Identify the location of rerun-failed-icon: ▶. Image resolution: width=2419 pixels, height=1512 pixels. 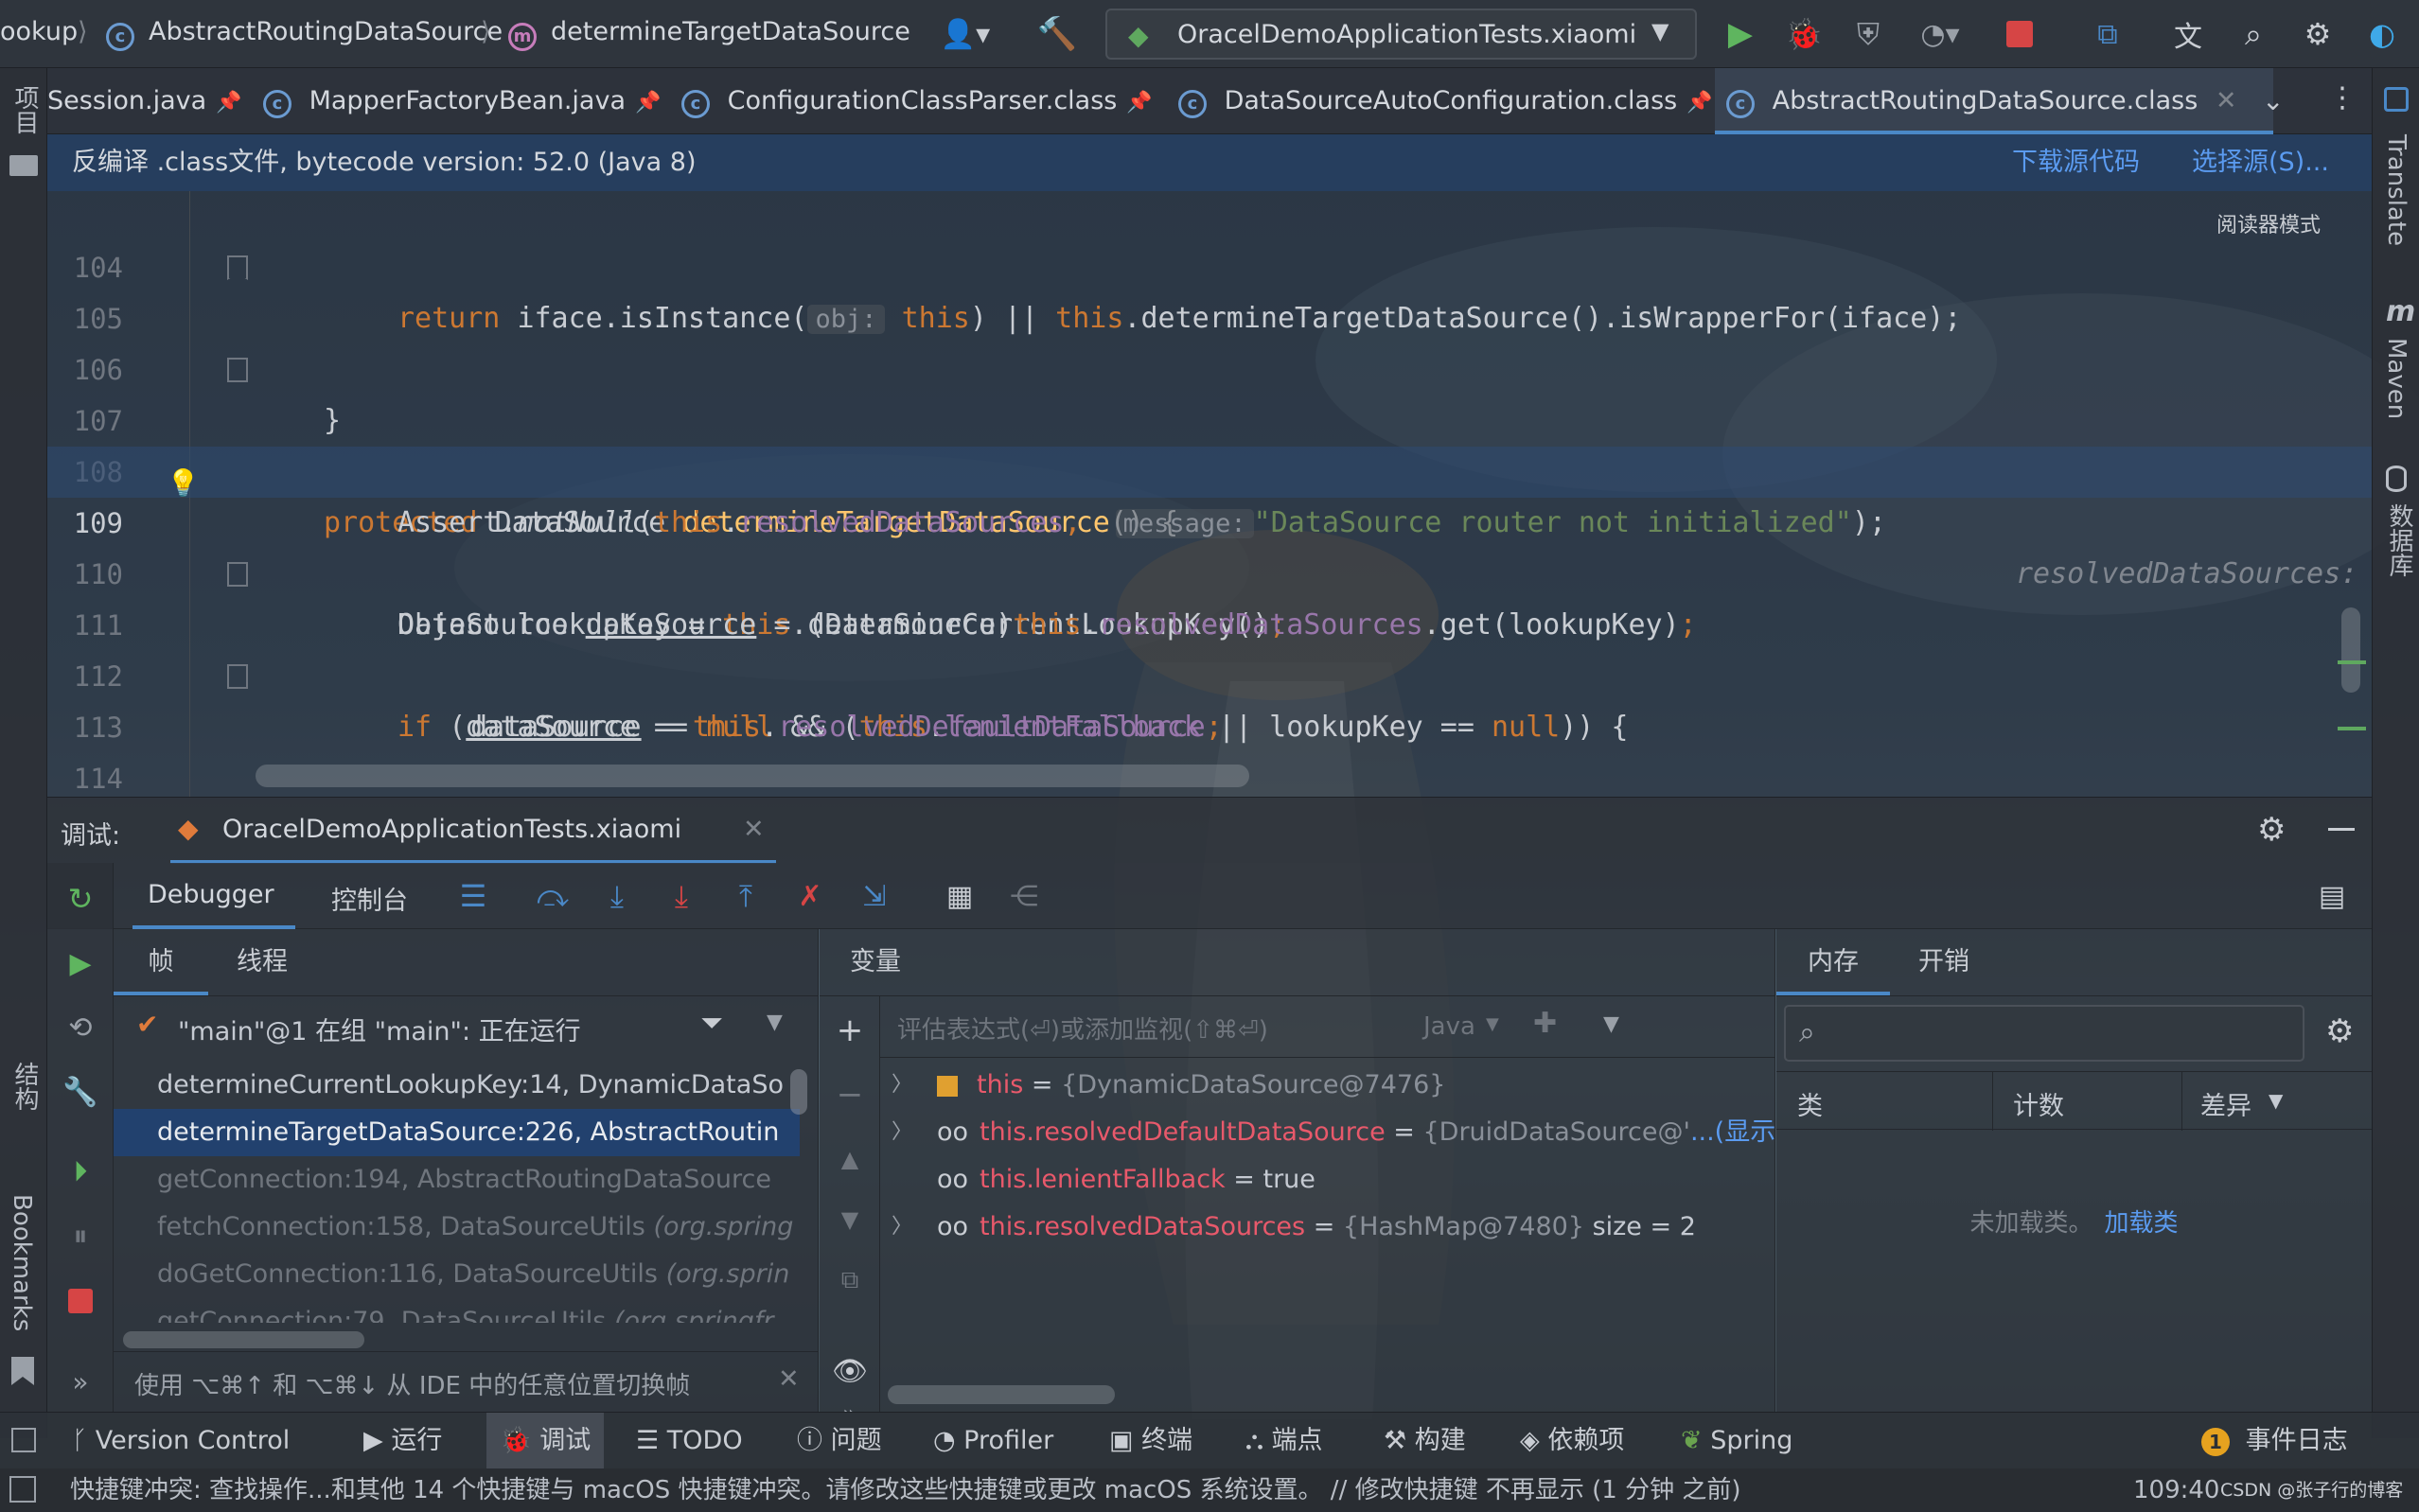
(80, 963).